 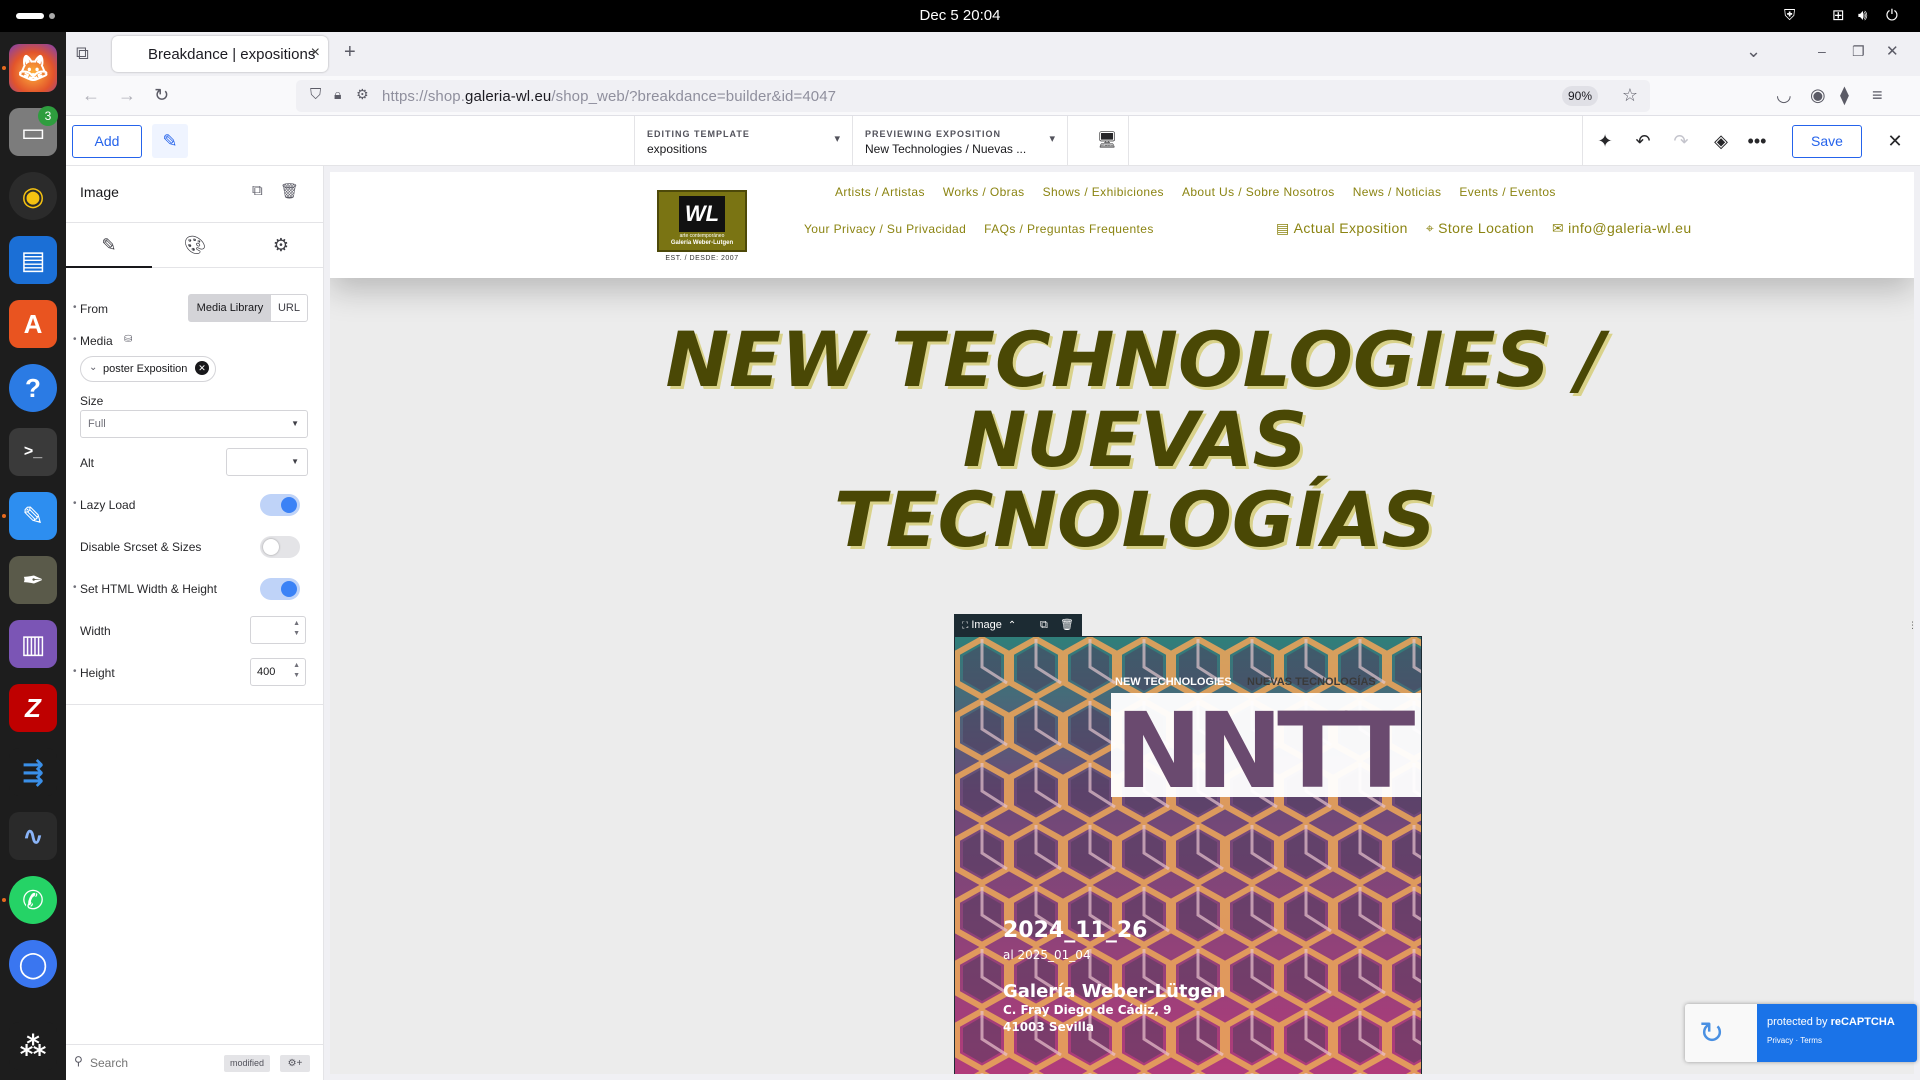 I want to click on width-input: ▲ ▼, so click(x=278, y=630).